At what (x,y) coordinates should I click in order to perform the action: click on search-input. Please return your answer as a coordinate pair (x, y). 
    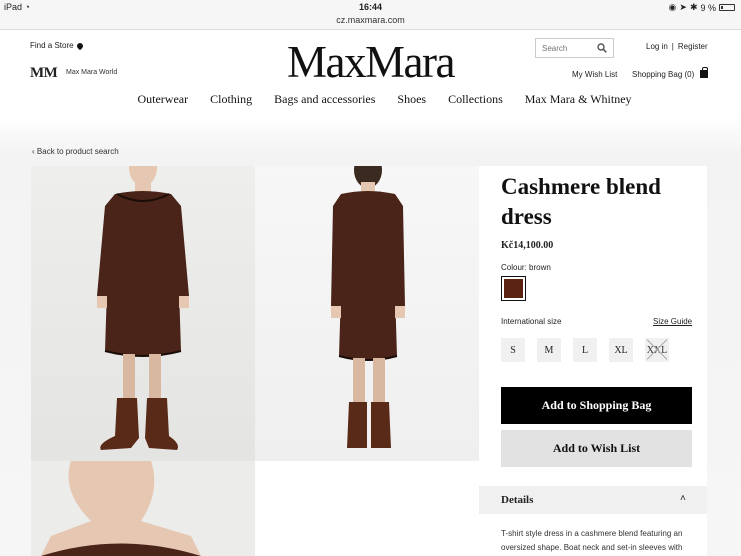
    Looking at the image, I should click on (570, 48).